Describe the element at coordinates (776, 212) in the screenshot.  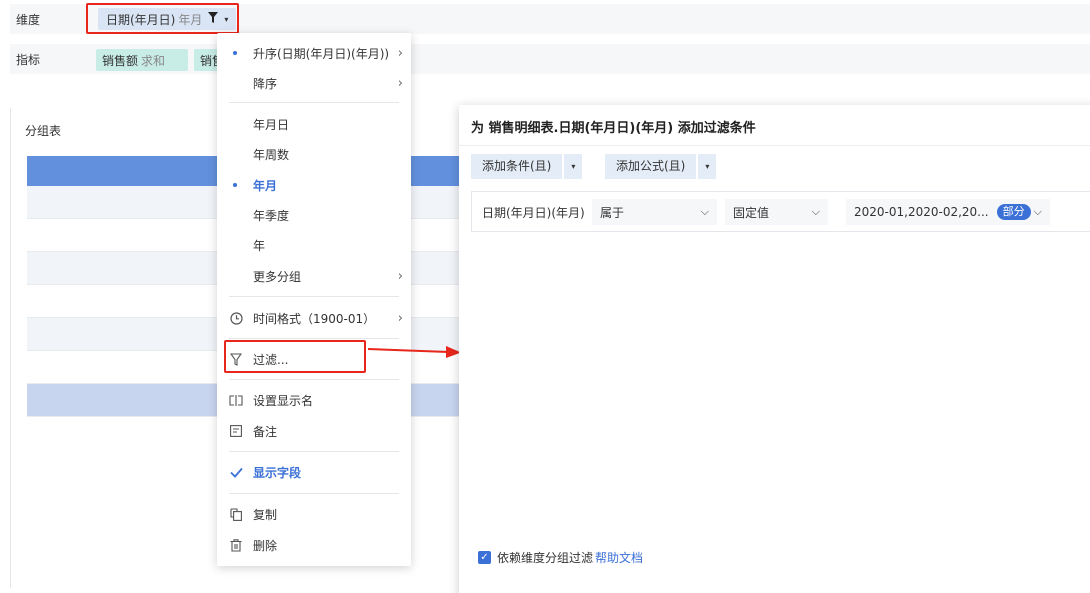
I see `value-type-select: 固定值 ⌵` at that location.